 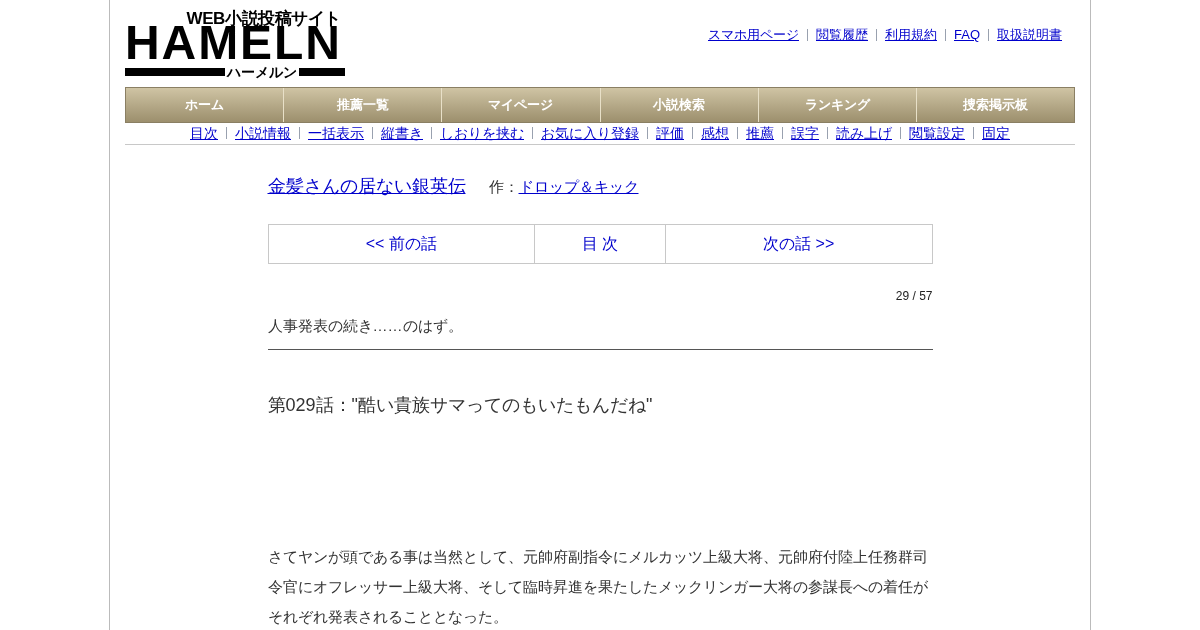 What do you see at coordinates (503, 186) in the screenshot?
I see `author-label: 作：` at bounding box center [503, 186].